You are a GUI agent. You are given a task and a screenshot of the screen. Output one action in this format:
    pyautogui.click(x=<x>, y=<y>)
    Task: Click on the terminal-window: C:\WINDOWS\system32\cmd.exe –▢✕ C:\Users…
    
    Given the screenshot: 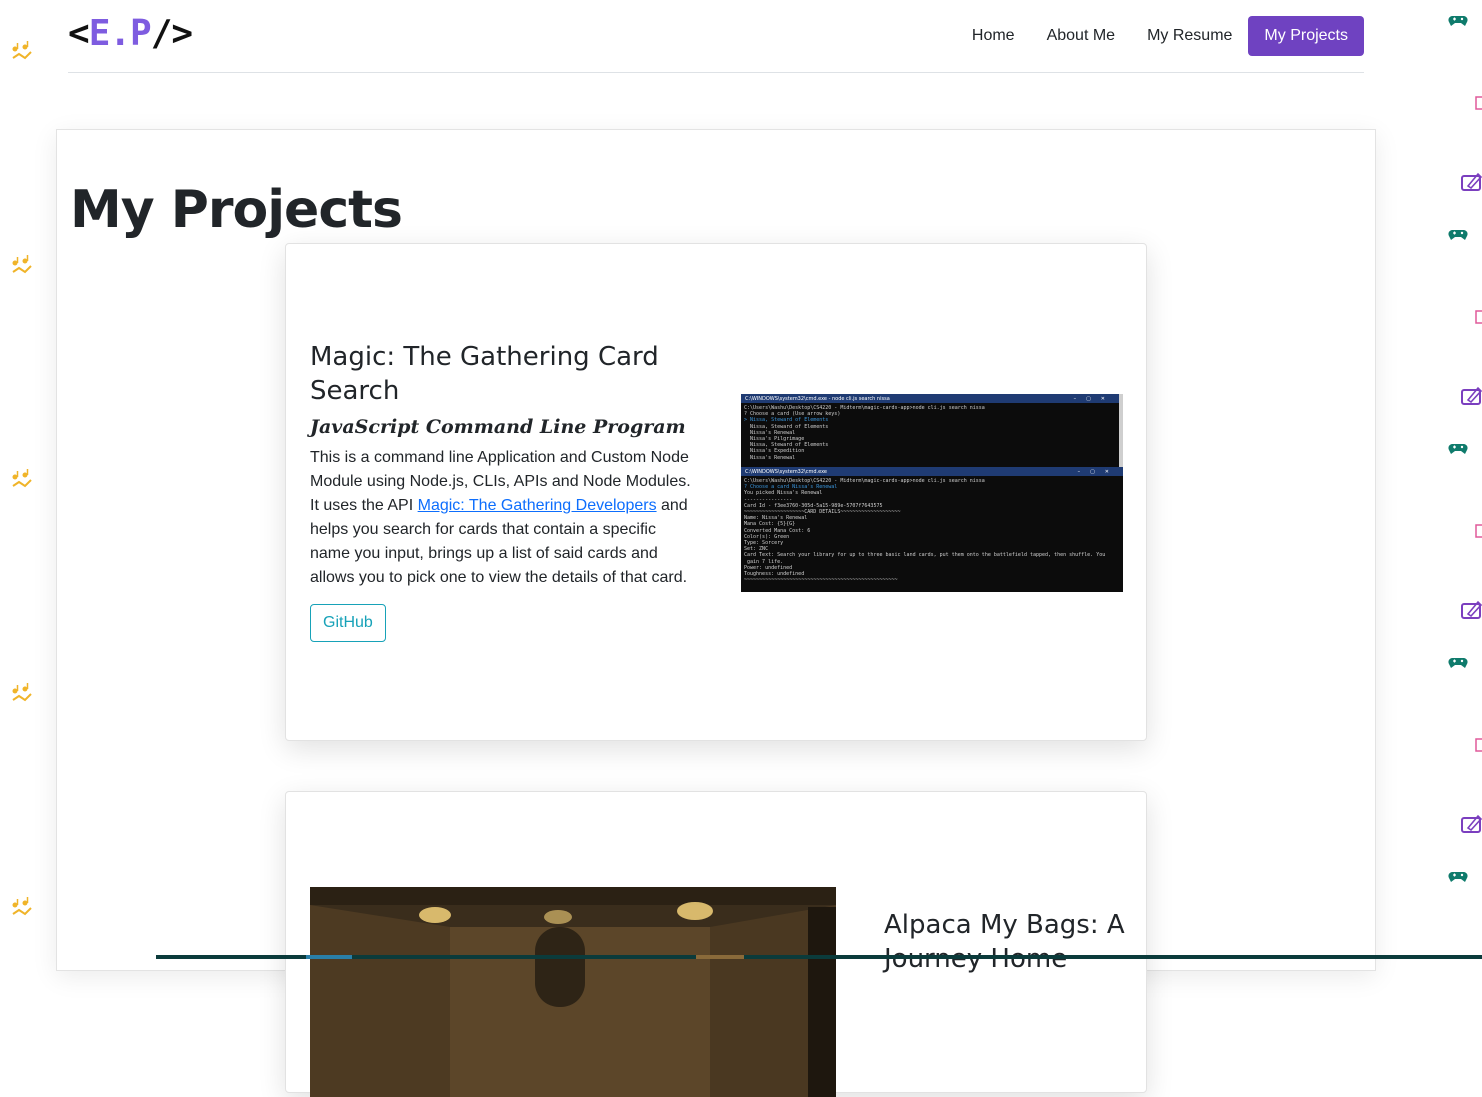 What is the action you would take?
    pyautogui.click(x=932, y=529)
    